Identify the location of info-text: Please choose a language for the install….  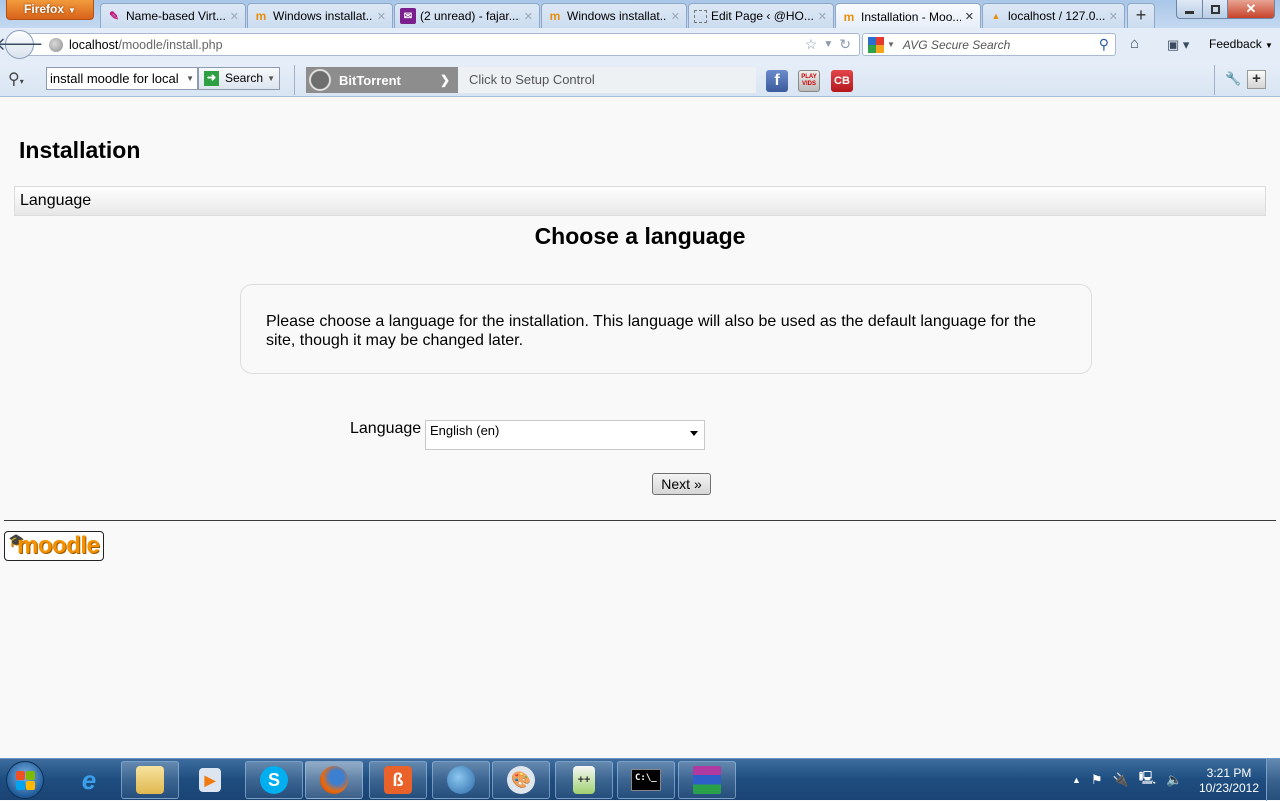
(651, 331).